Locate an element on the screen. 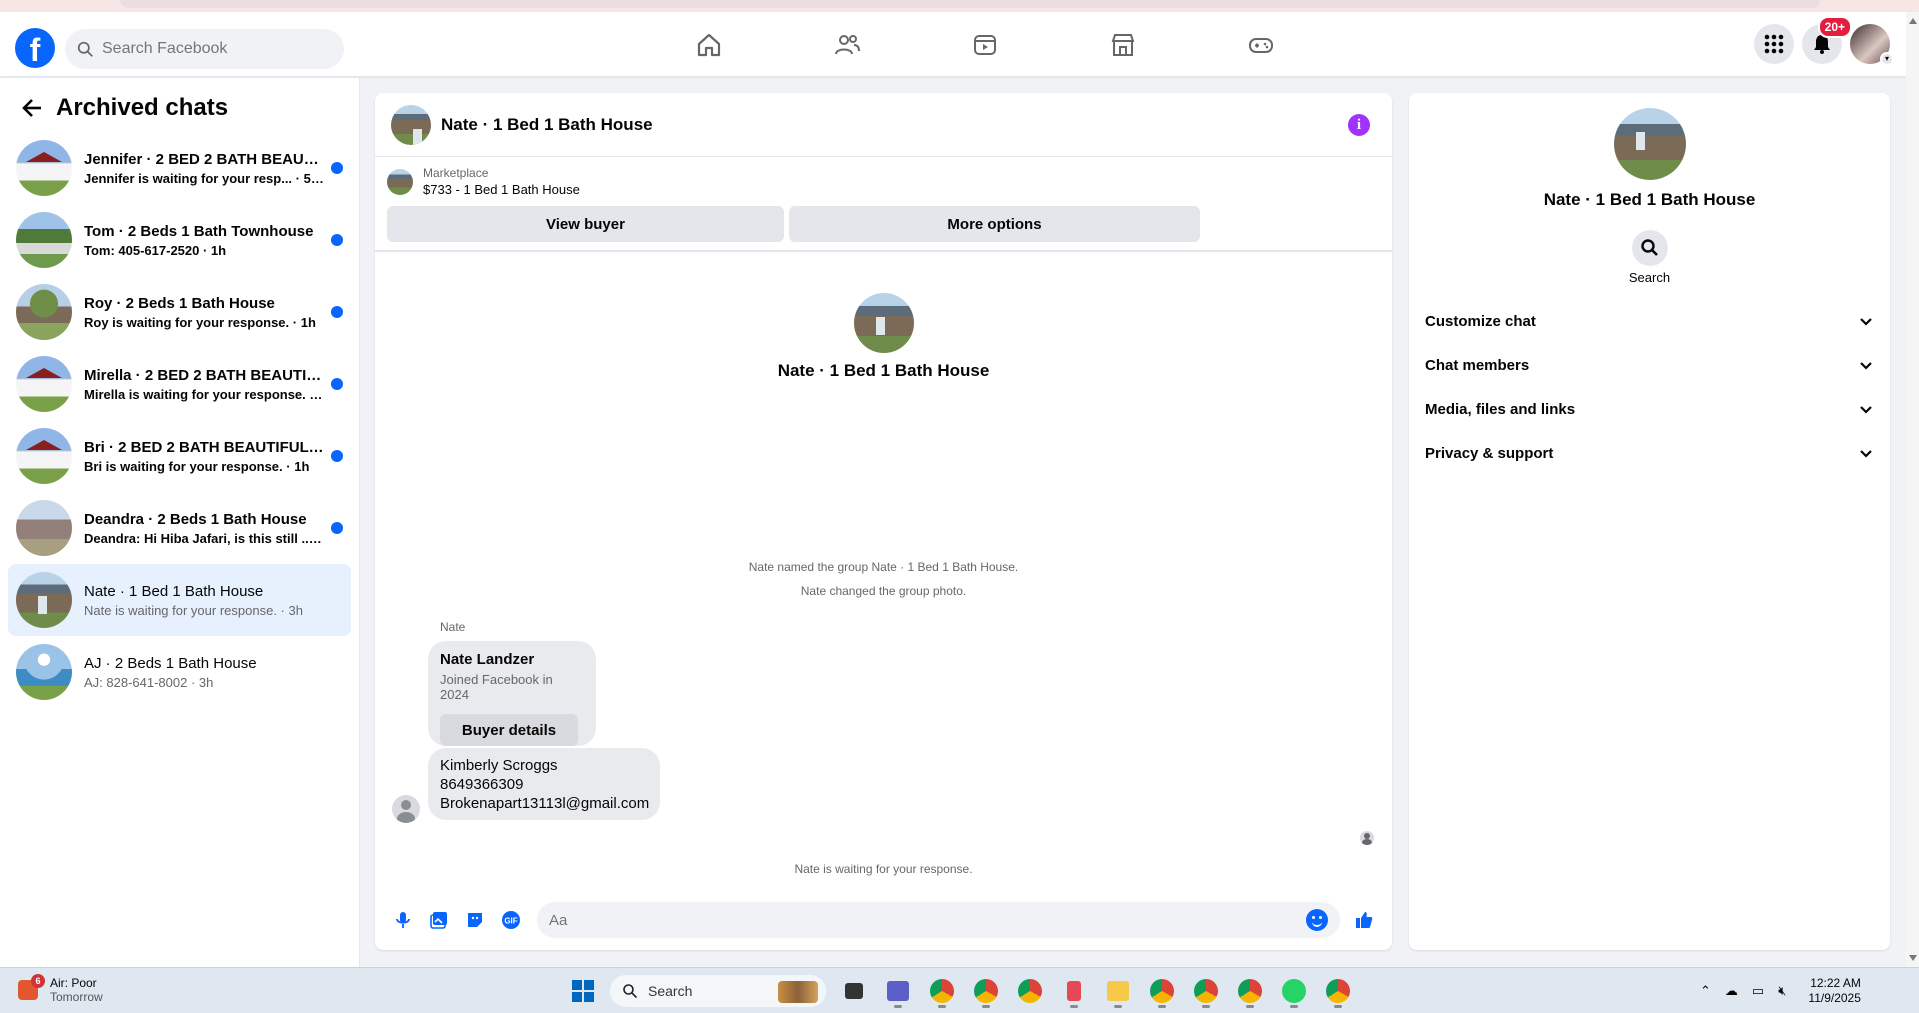 This screenshot has height=1013, width=1919. facebook-search-input is located at coordinates (212, 49).